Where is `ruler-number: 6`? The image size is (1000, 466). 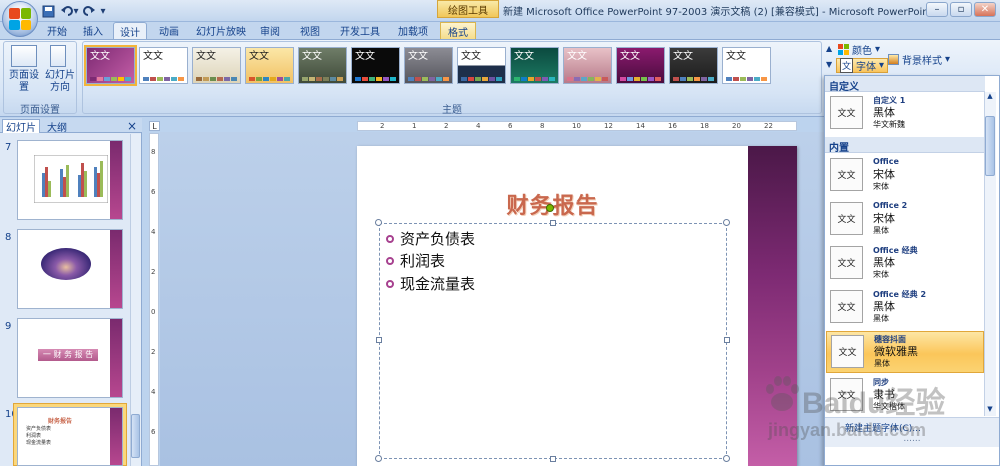
ruler-number: 6 is located at coordinates (510, 126).